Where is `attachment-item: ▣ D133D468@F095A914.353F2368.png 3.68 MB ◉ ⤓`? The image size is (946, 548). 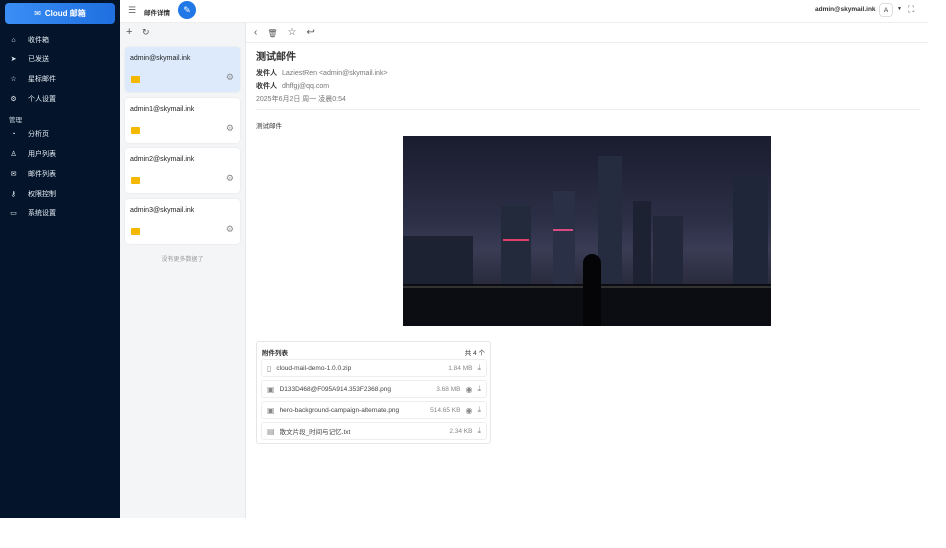
attachment-item: ▣ D133D468@F095A914.353F2368.png 3.68 MB ◉ ⤓ is located at coordinates (374, 389).